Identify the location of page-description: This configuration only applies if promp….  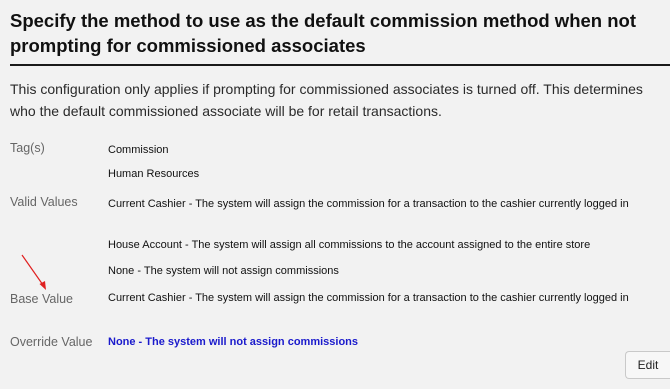
(326, 100).